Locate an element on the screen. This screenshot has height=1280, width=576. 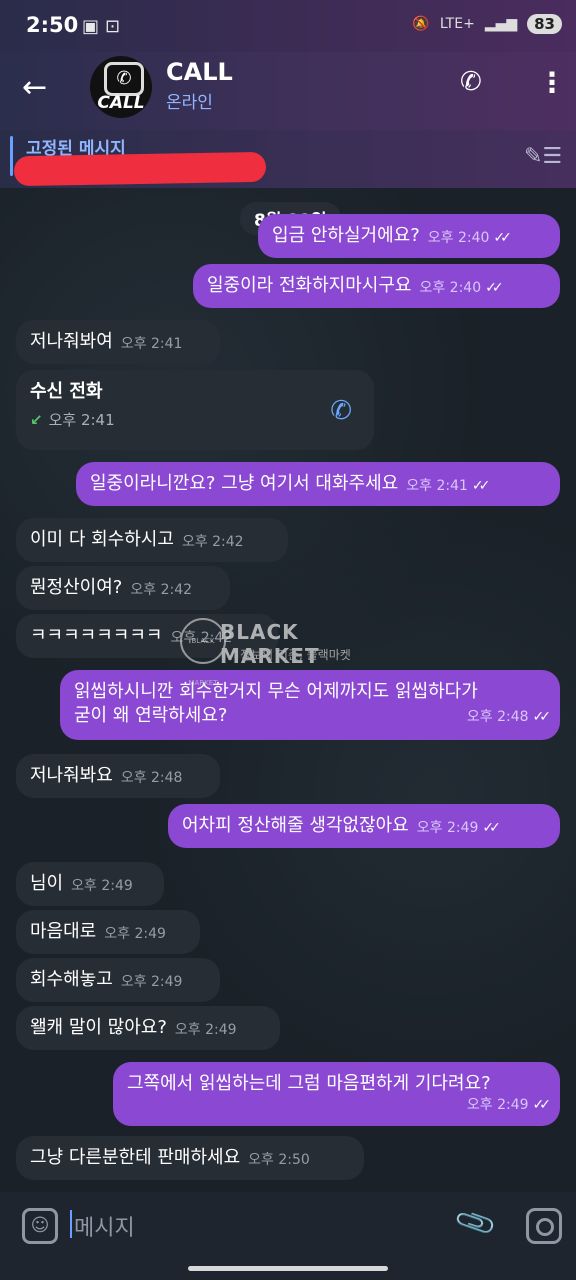
message-text: 그냥 다른분한테 판매하세요 is located at coordinates (135, 1157).